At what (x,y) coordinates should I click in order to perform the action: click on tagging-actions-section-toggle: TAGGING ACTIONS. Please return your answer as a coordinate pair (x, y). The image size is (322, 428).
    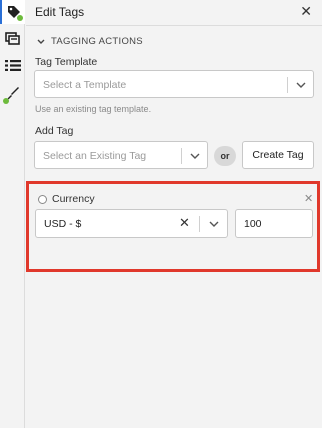
    Looking at the image, I should click on (90, 41).